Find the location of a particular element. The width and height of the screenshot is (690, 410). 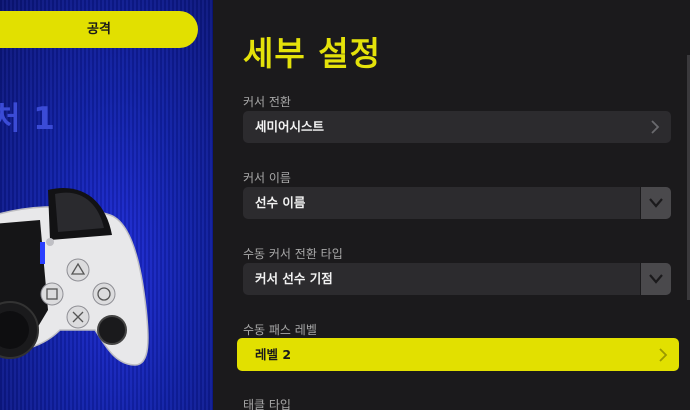

controller-image is located at coordinates (74, 276).